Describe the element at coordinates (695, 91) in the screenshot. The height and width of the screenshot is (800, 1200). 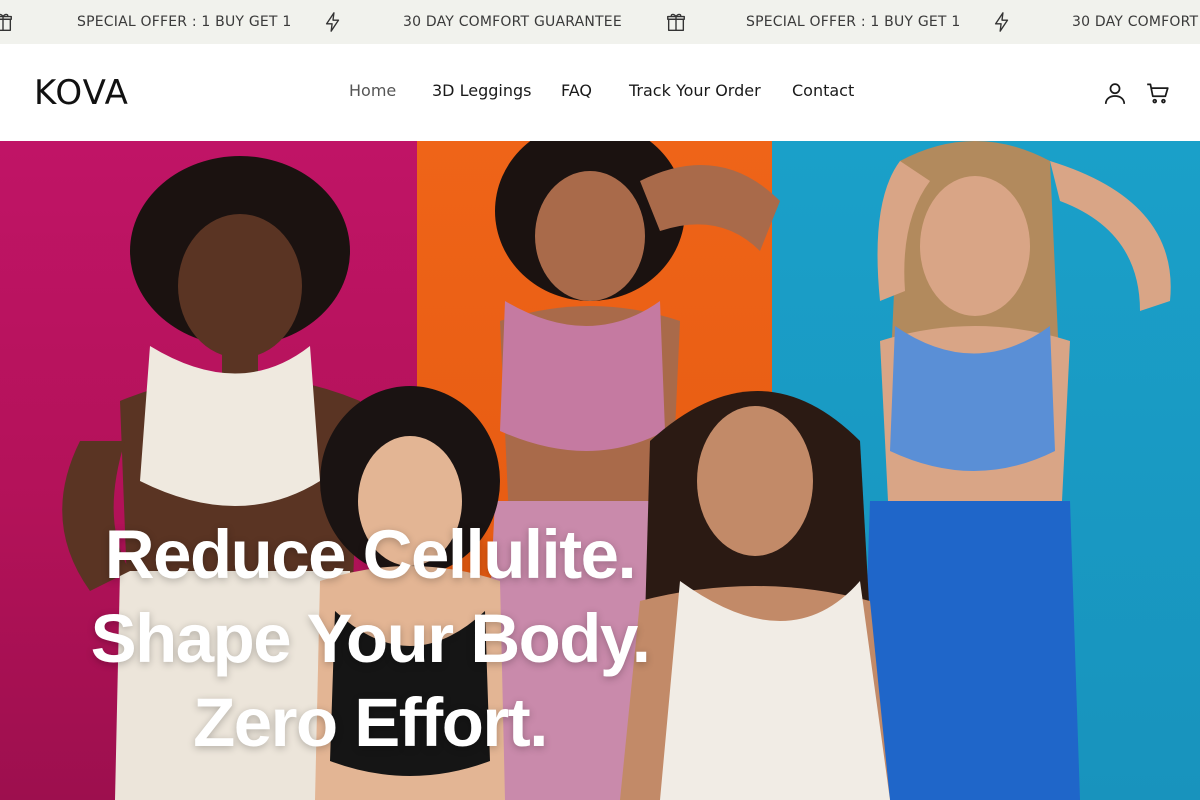
I see `nav-track-order: Track Your Order` at that location.